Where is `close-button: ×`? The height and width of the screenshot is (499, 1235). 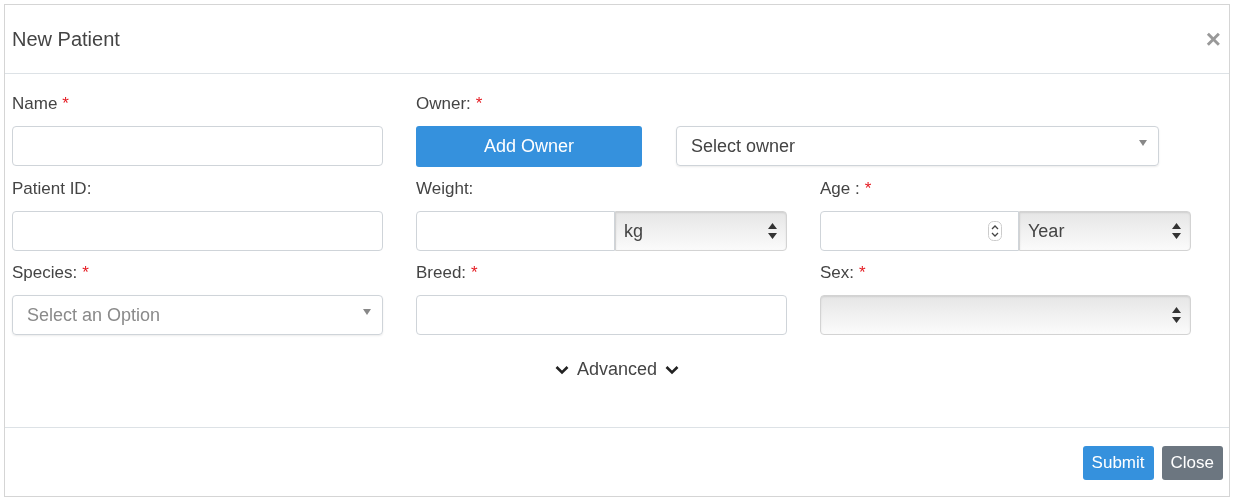
close-button: × is located at coordinates (1213, 39).